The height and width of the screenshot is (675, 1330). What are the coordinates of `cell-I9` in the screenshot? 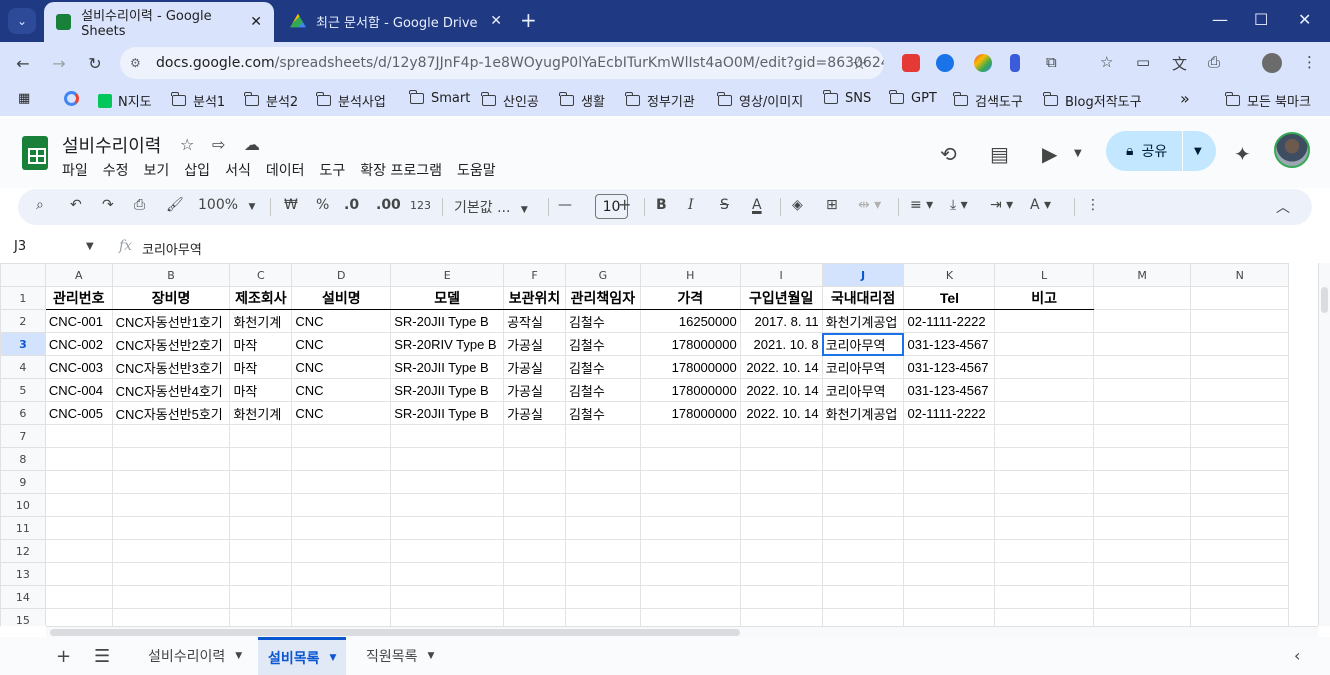 It's located at (781, 482).